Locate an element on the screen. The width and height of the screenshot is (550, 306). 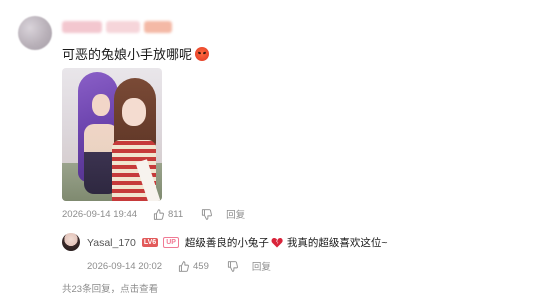
reply-reply-button: 回复 is located at coordinates (261, 266).